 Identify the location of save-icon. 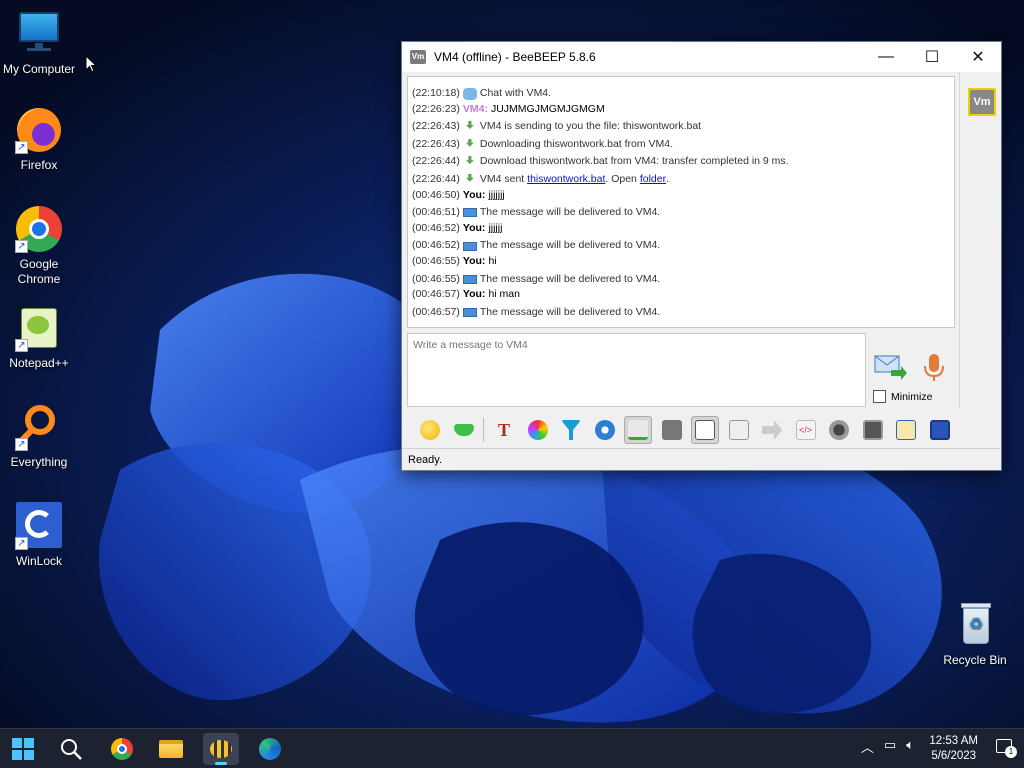
(939, 430).